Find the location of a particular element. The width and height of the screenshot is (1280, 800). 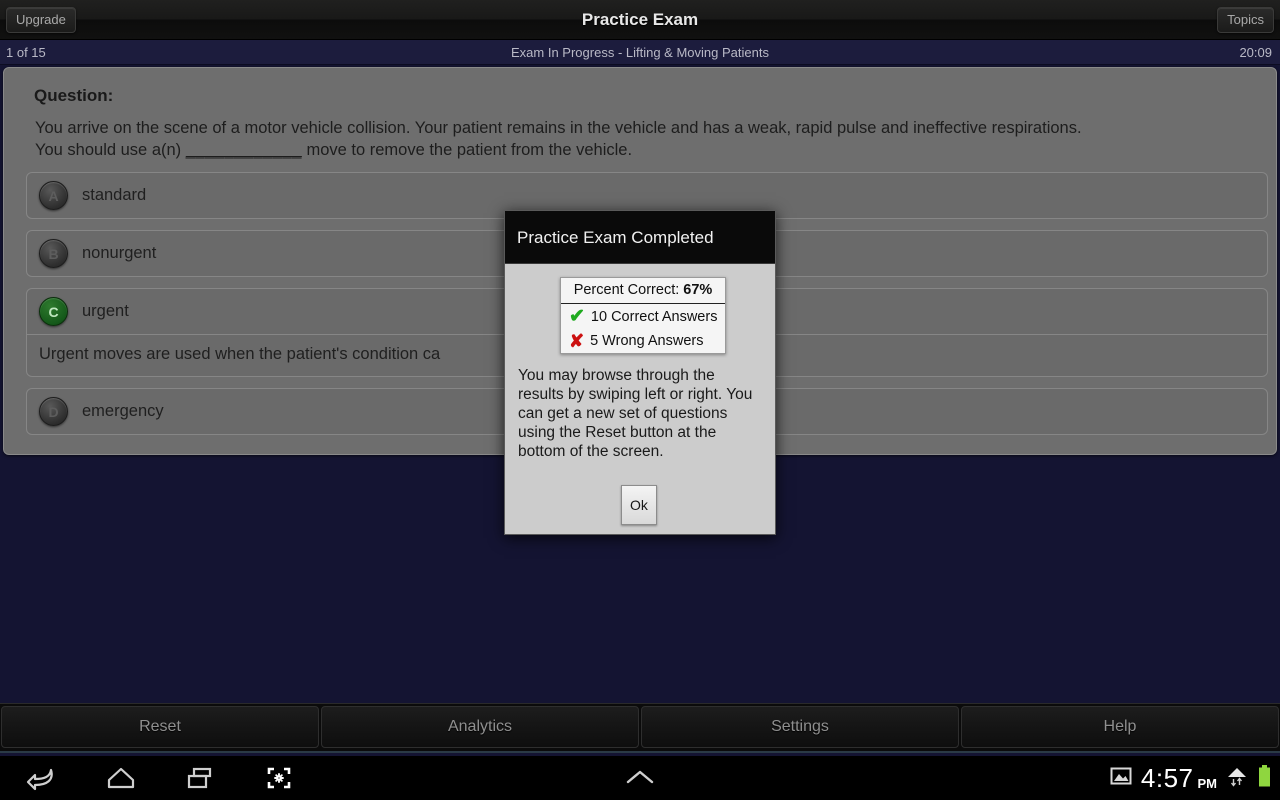

screenshot-icon is located at coordinates (279, 778).